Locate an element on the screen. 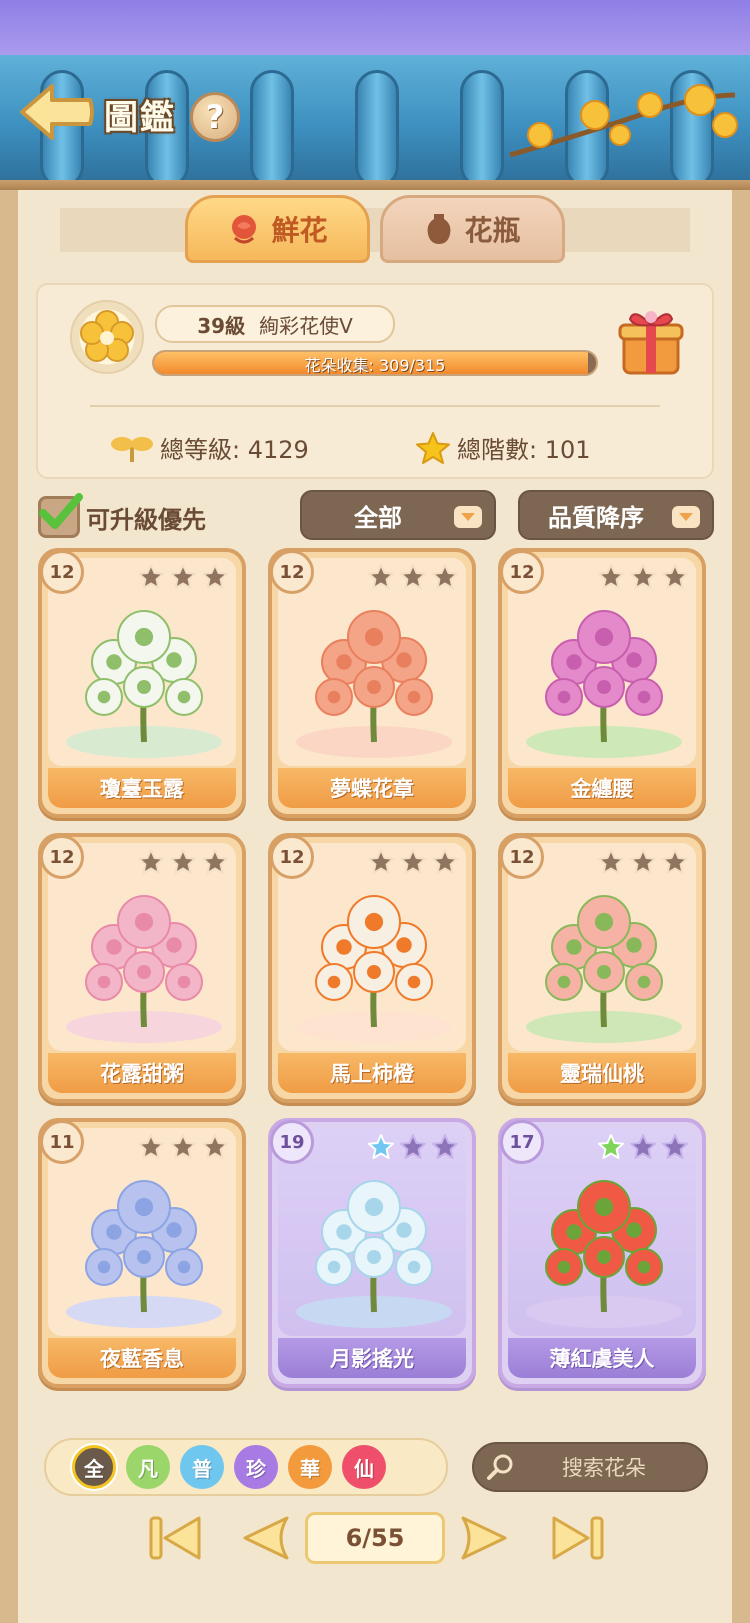  sprout-icon is located at coordinates (132, 449).